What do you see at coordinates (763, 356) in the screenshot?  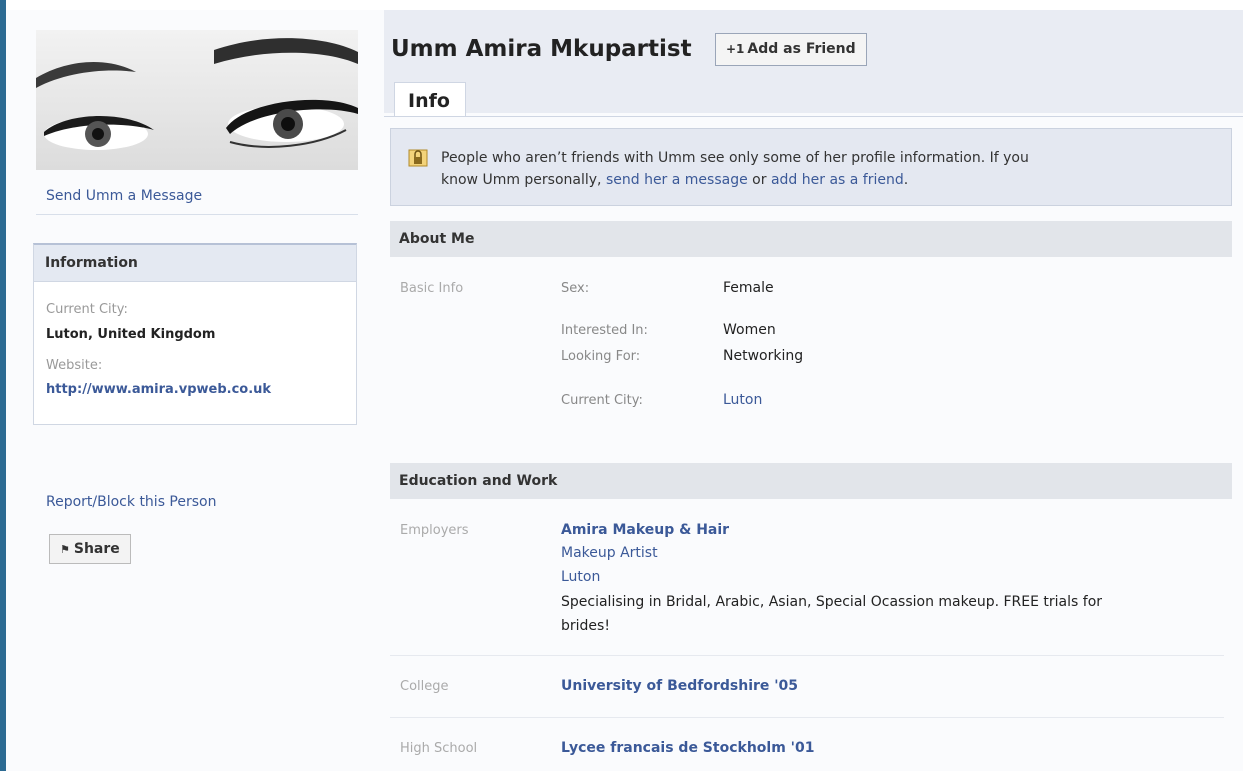 I see `looking-for-value: Networking` at bounding box center [763, 356].